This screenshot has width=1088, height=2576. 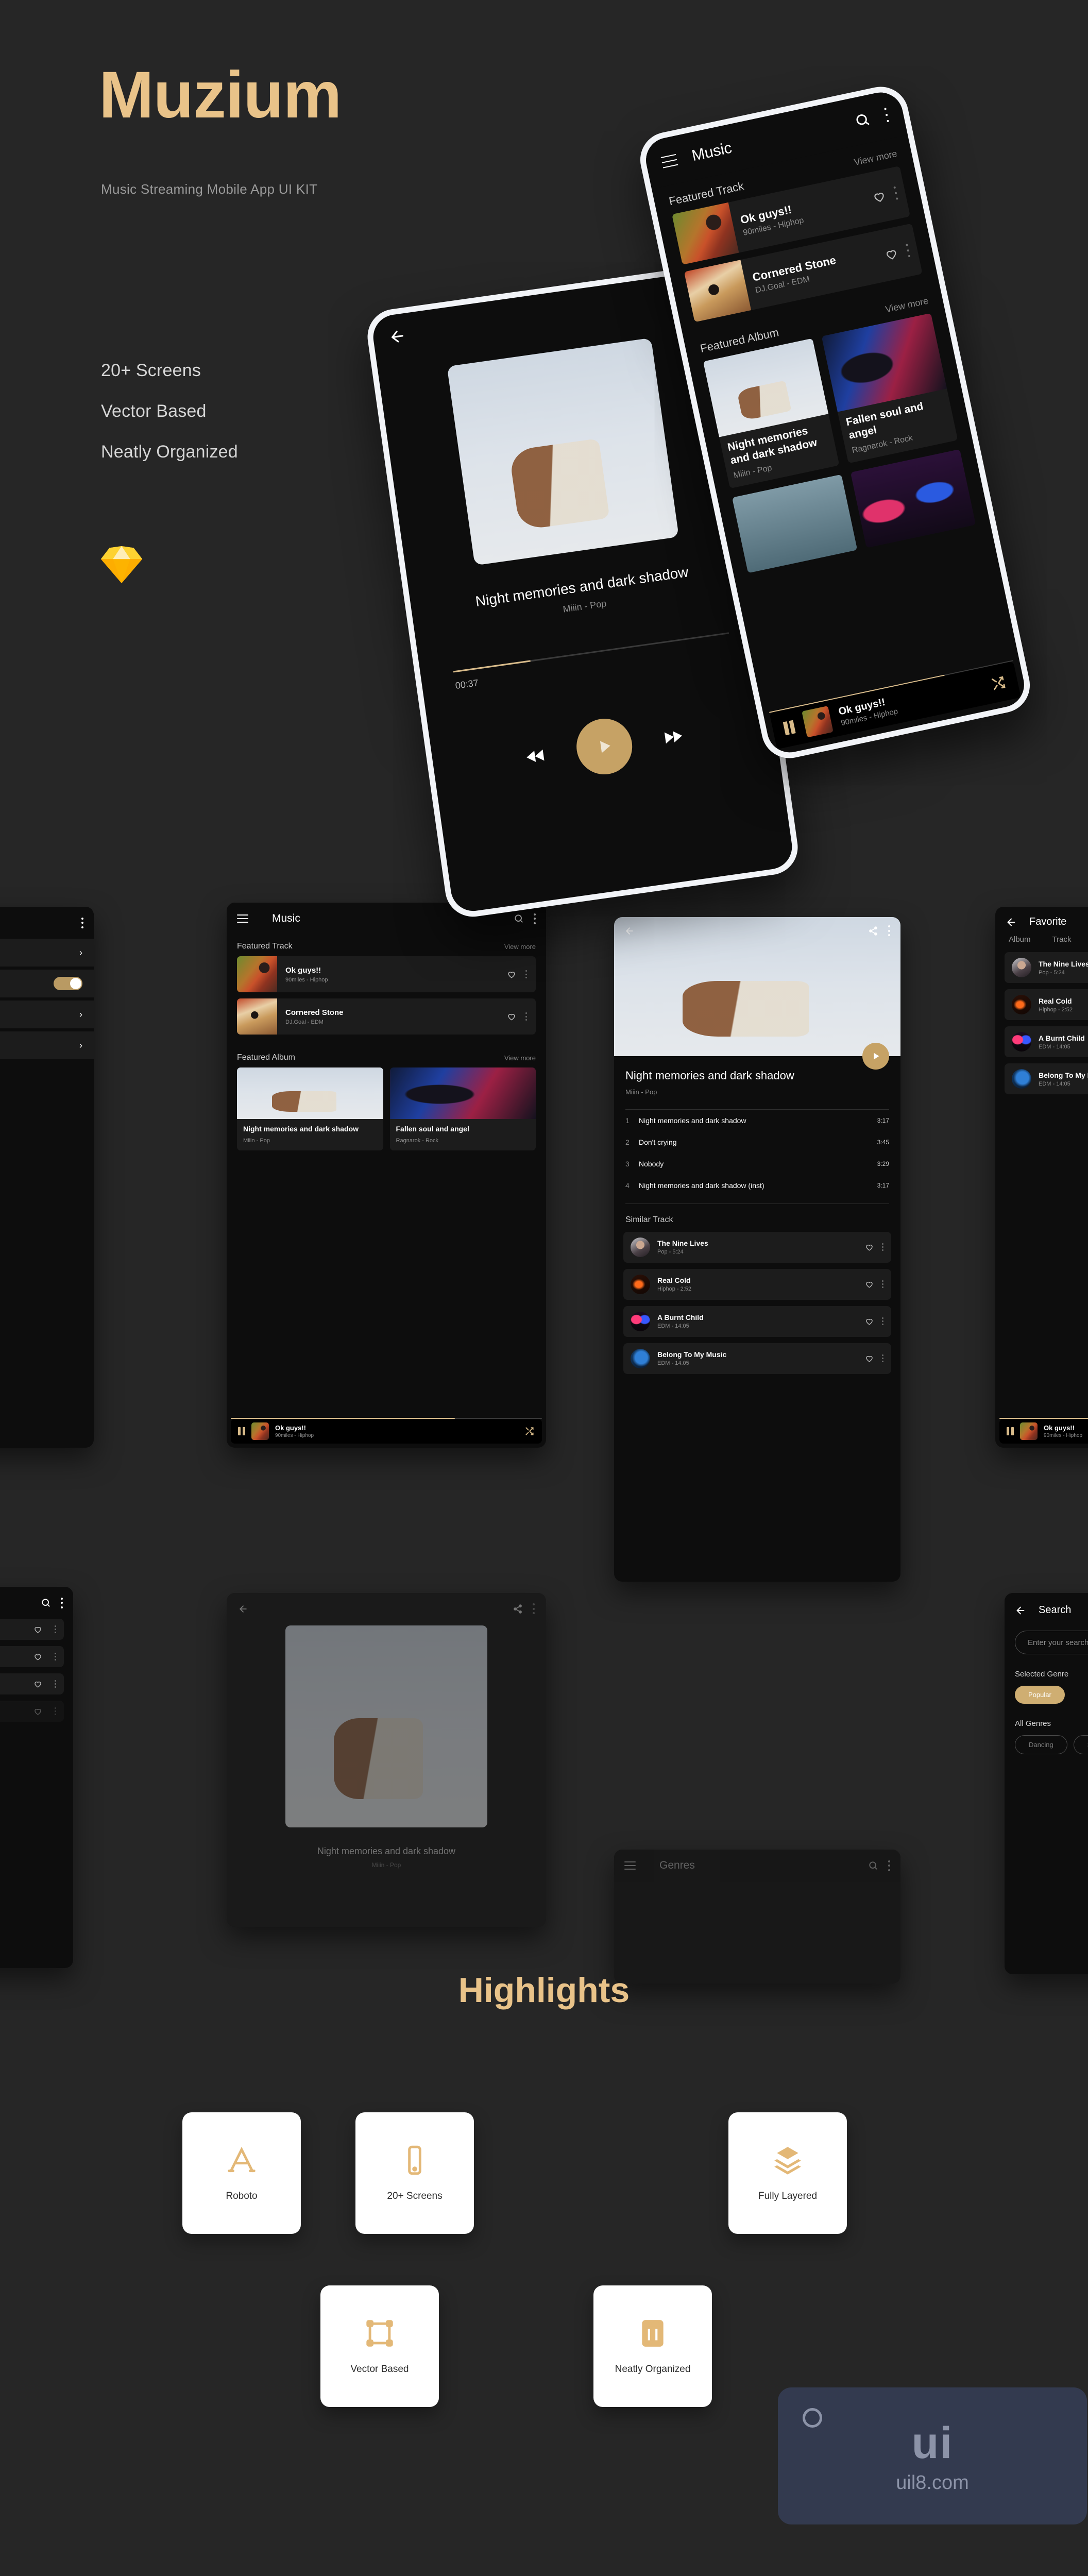 What do you see at coordinates (386, 1017) in the screenshot?
I see `table-row: Cornered Stone DJ.Goal - EDM` at bounding box center [386, 1017].